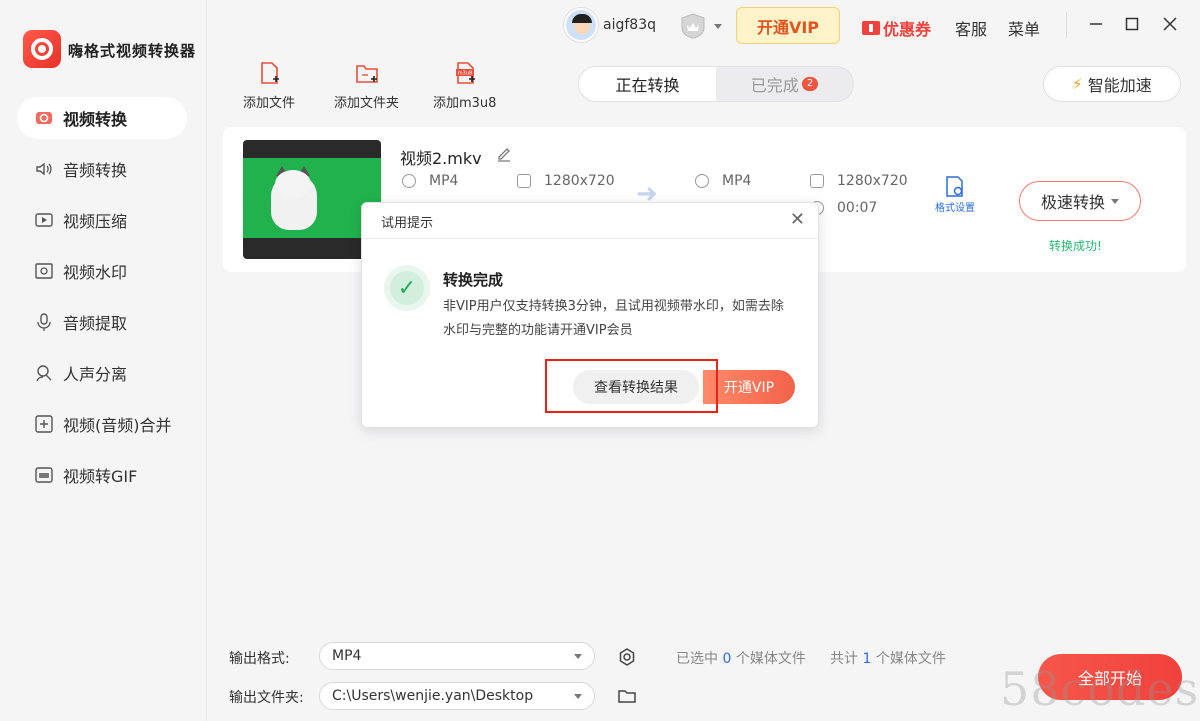  I want to click on target-resolution: 1280x720, so click(859, 181).